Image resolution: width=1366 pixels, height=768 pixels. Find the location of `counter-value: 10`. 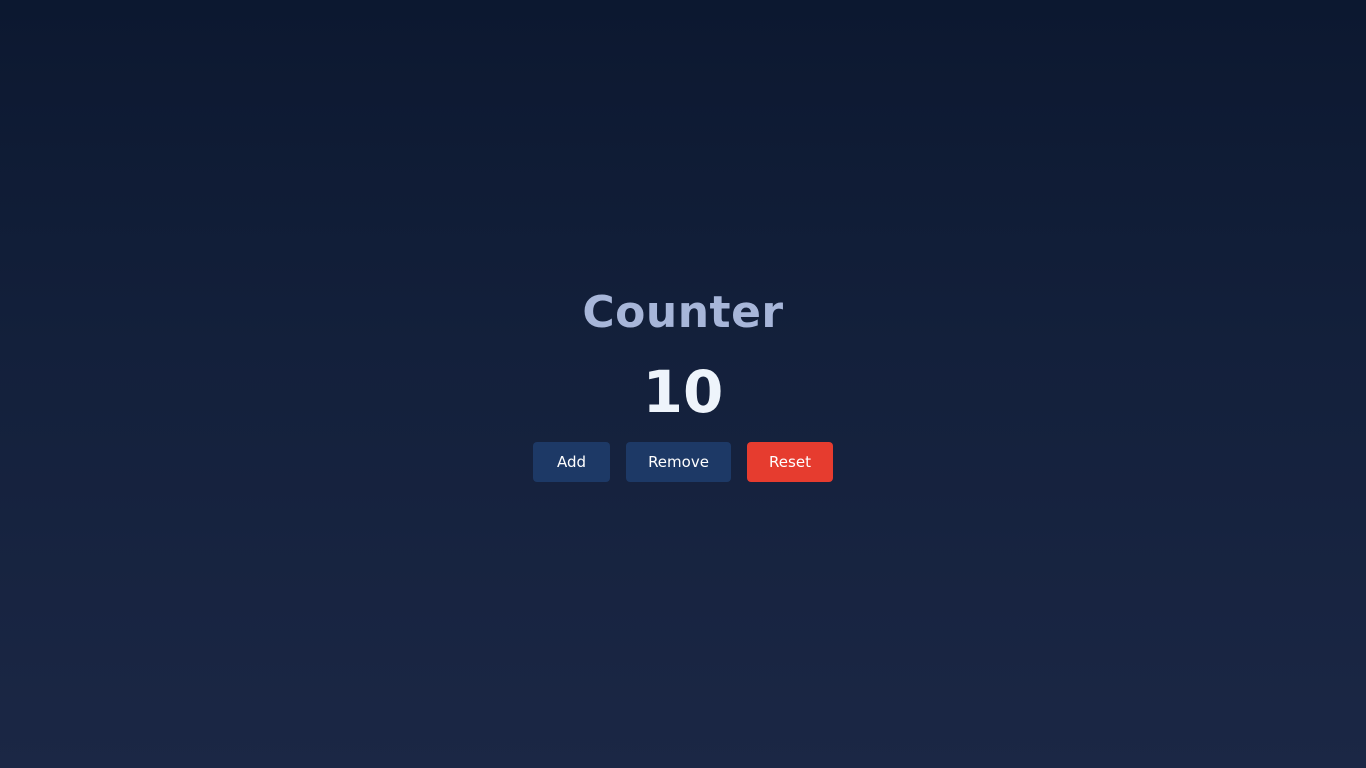

counter-value: 10 is located at coordinates (683, 392).